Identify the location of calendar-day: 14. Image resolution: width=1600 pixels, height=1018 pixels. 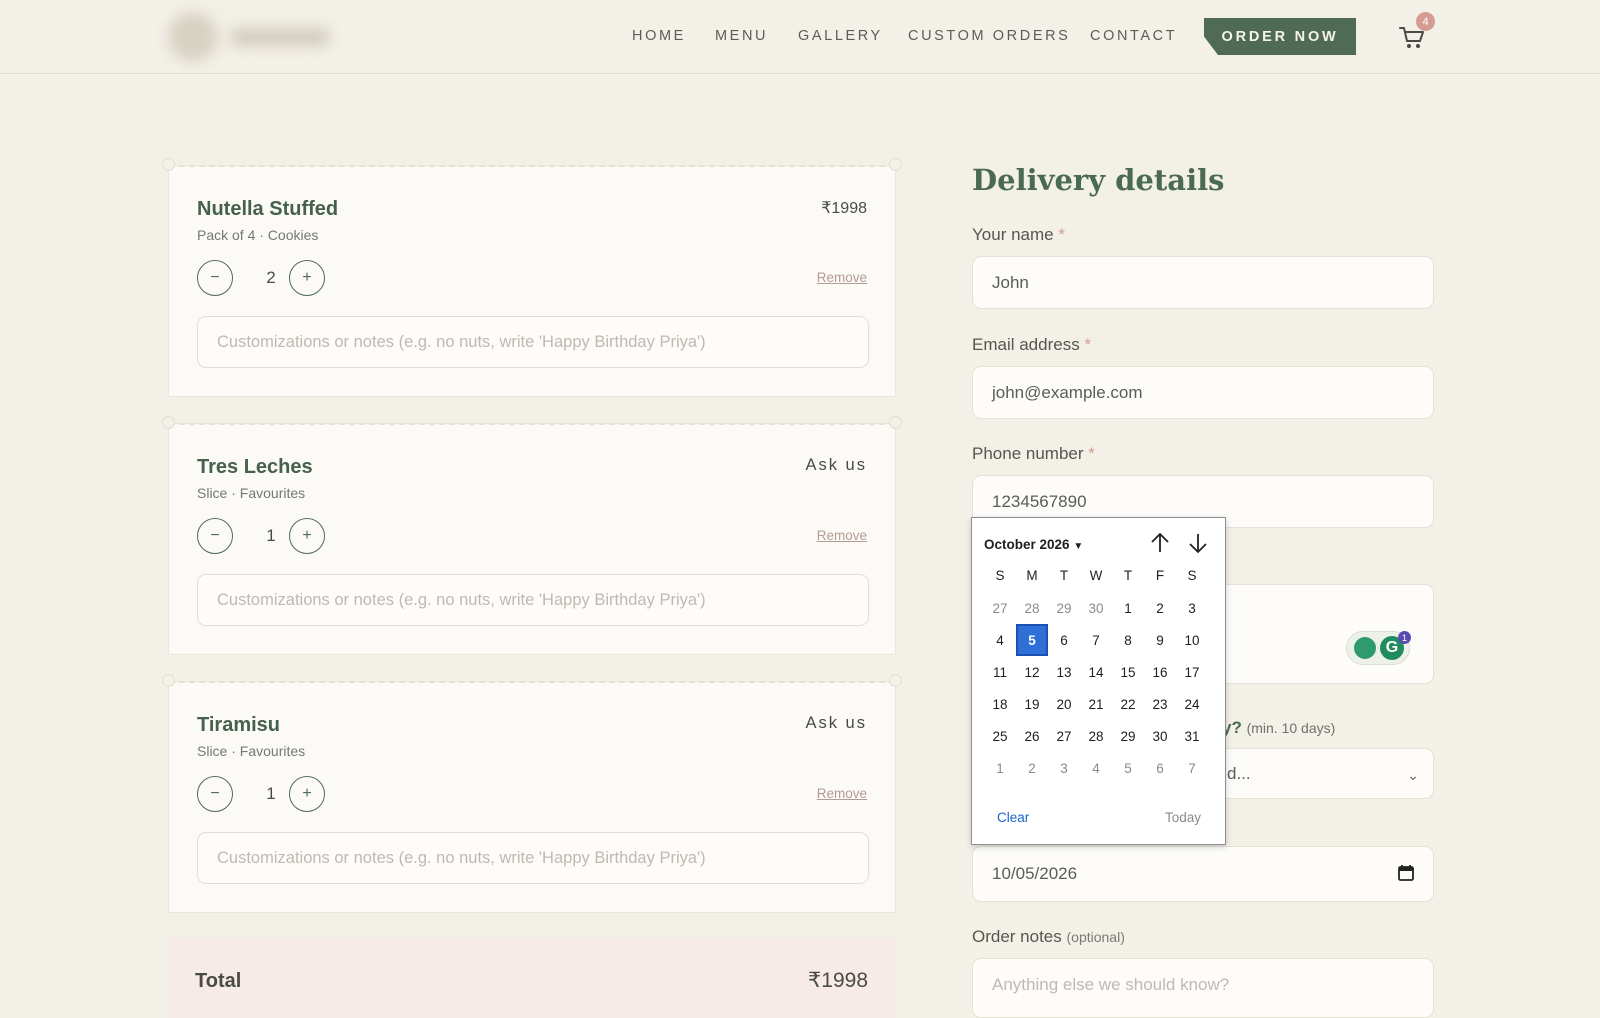
(1096, 672).